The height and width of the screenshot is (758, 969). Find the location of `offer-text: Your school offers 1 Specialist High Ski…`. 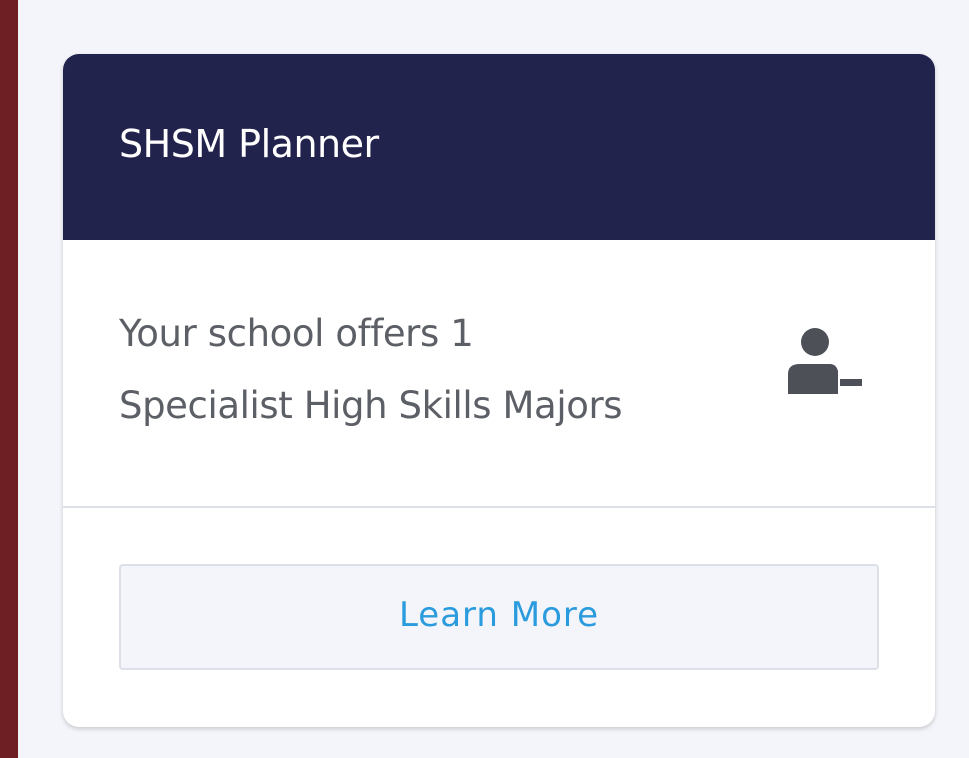

offer-text: Your school offers 1 Specialist High Ski… is located at coordinates (439, 370).